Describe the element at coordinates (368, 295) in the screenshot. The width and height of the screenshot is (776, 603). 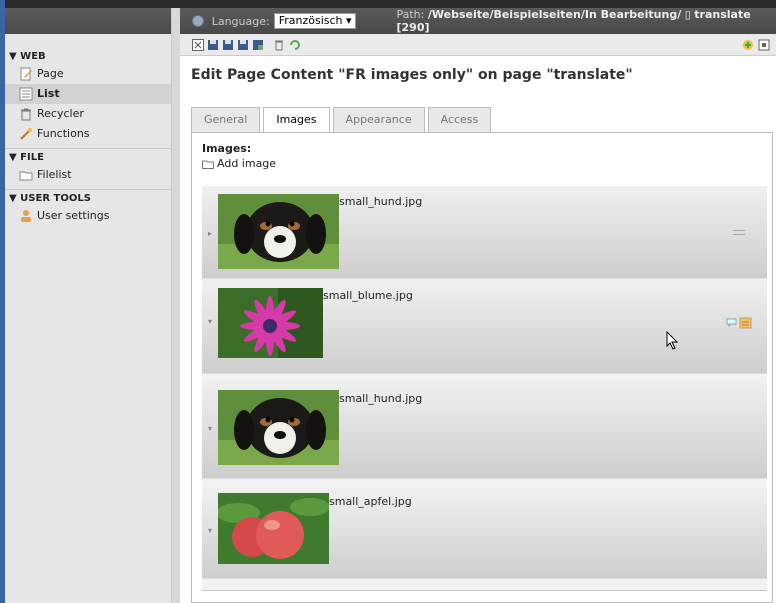
I see `image-filename: small_blume.jpg` at that location.